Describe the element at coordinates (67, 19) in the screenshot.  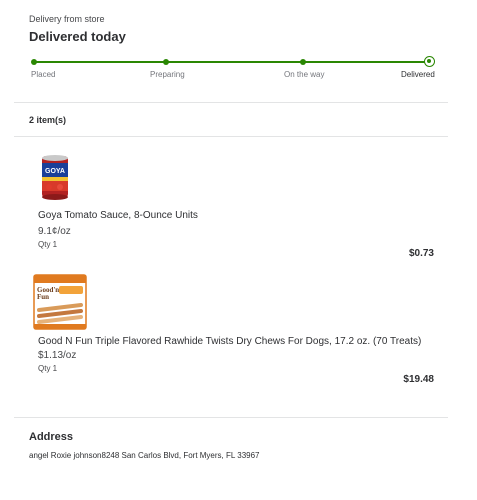
I see `delivery-type-label: Delivery from store` at that location.